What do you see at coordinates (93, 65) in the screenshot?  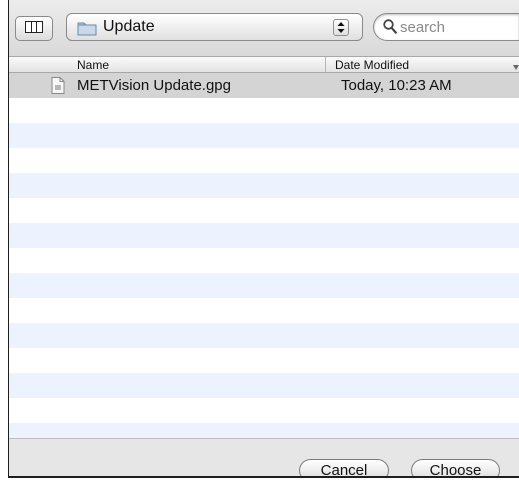 I see `column-header-name: Name` at bounding box center [93, 65].